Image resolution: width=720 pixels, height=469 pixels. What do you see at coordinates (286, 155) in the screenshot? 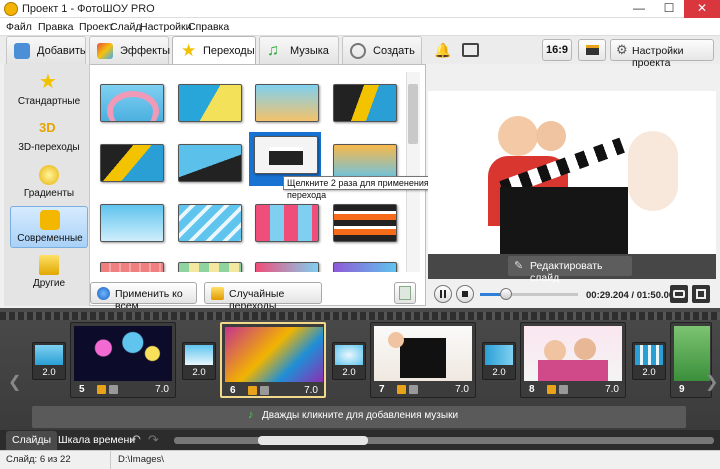
I see `transition-thumb-selected` at bounding box center [286, 155].